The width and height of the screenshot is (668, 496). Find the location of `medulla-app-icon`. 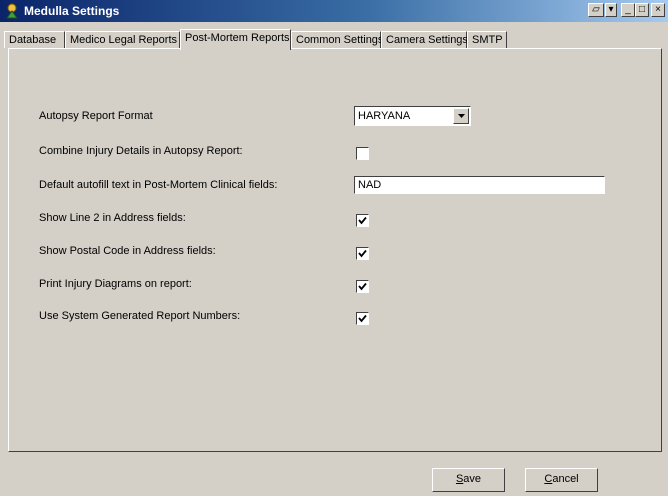

medulla-app-icon is located at coordinates (12, 11).